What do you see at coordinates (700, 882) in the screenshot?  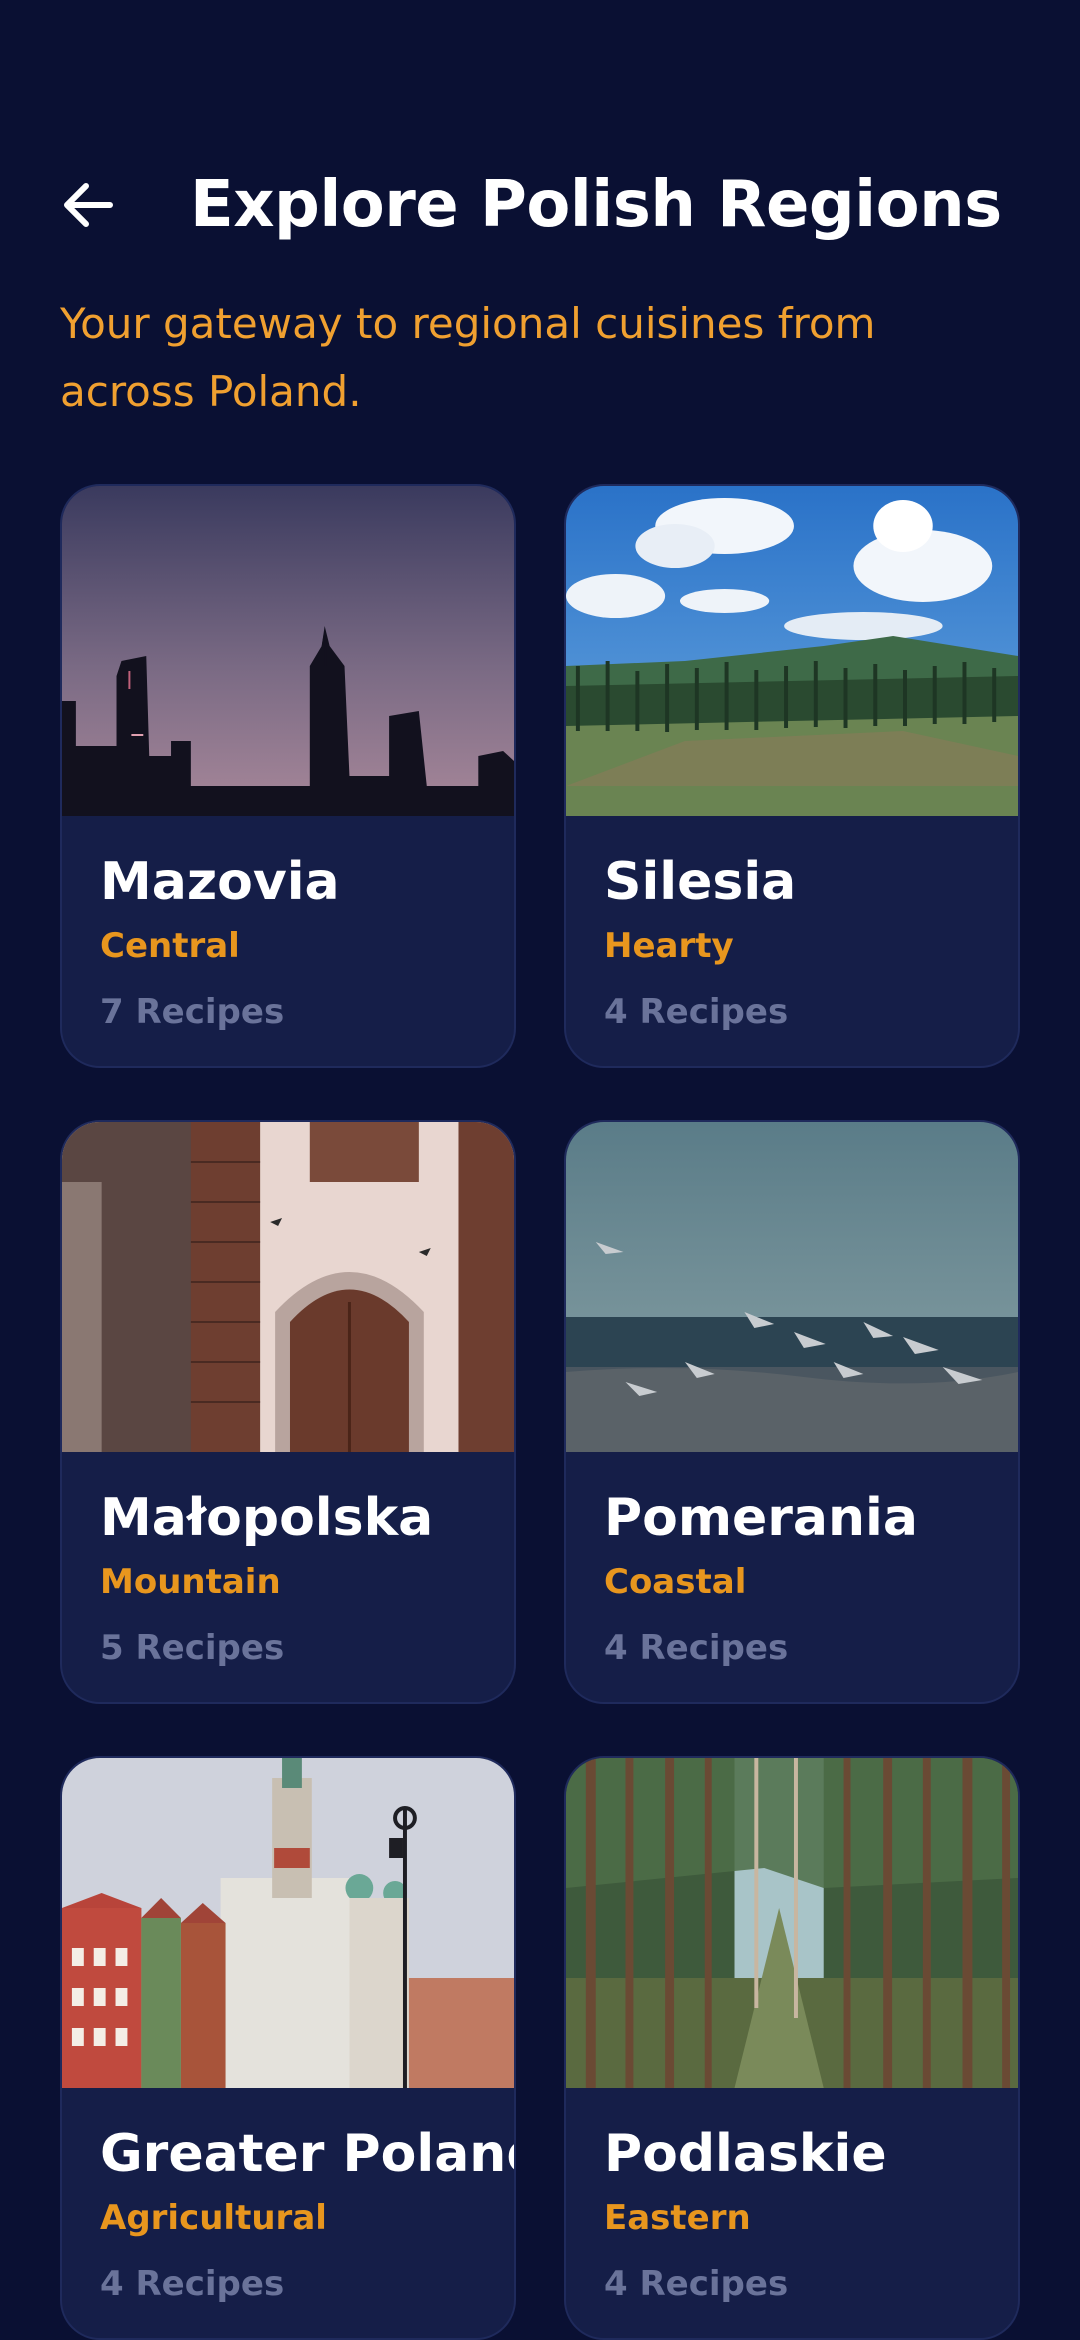 I see `region-name: Silesia` at bounding box center [700, 882].